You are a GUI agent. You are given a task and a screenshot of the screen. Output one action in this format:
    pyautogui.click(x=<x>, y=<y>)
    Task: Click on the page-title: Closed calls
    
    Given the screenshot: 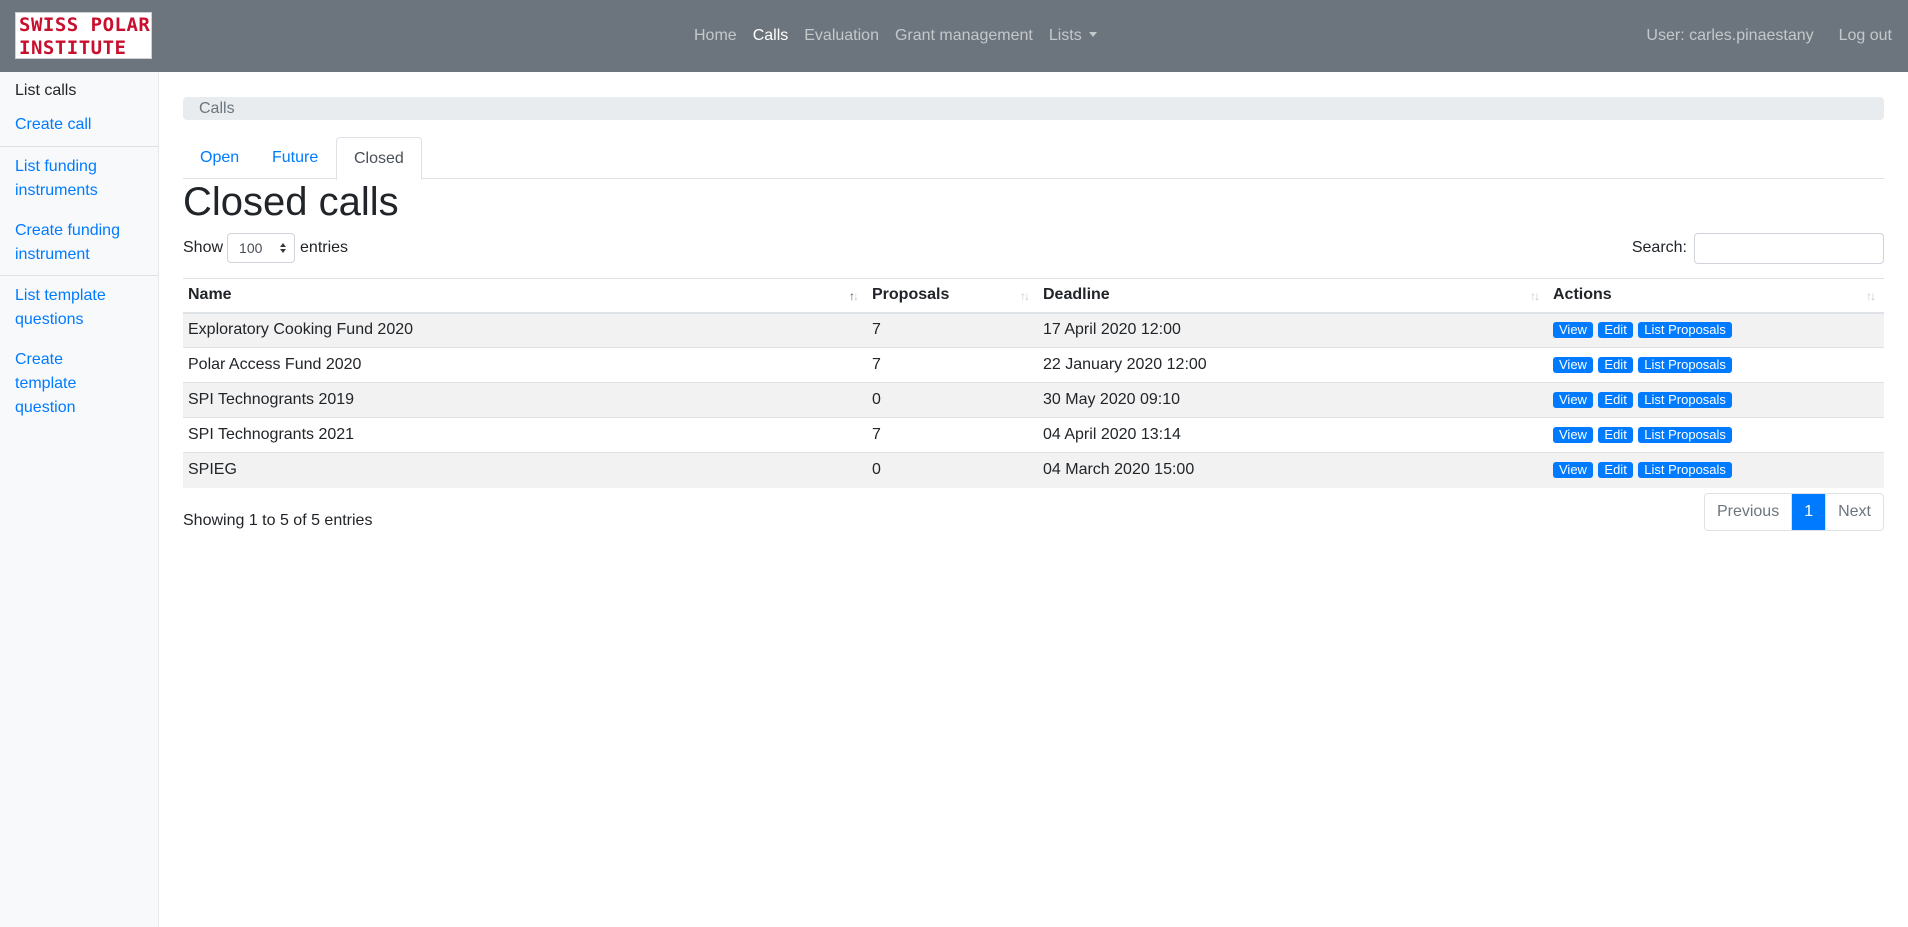 What is the action you would take?
    pyautogui.click(x=291, y=202)
    